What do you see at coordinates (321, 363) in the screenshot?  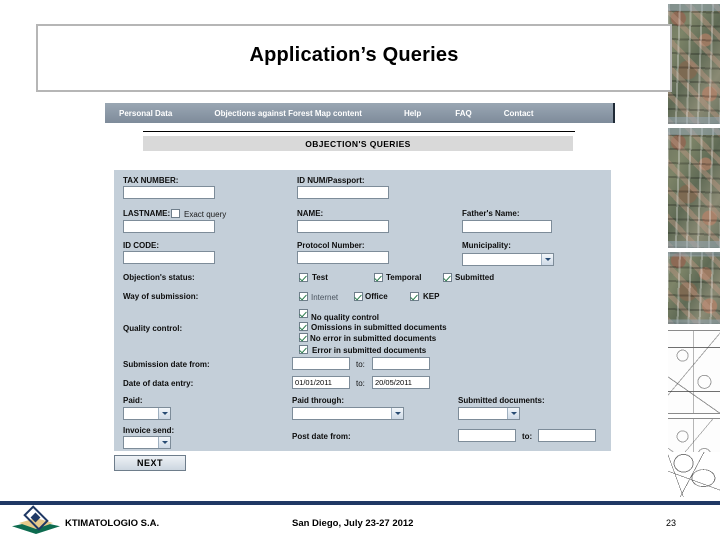 I see `input-submission-date-from` at bounding box center [321, 363].